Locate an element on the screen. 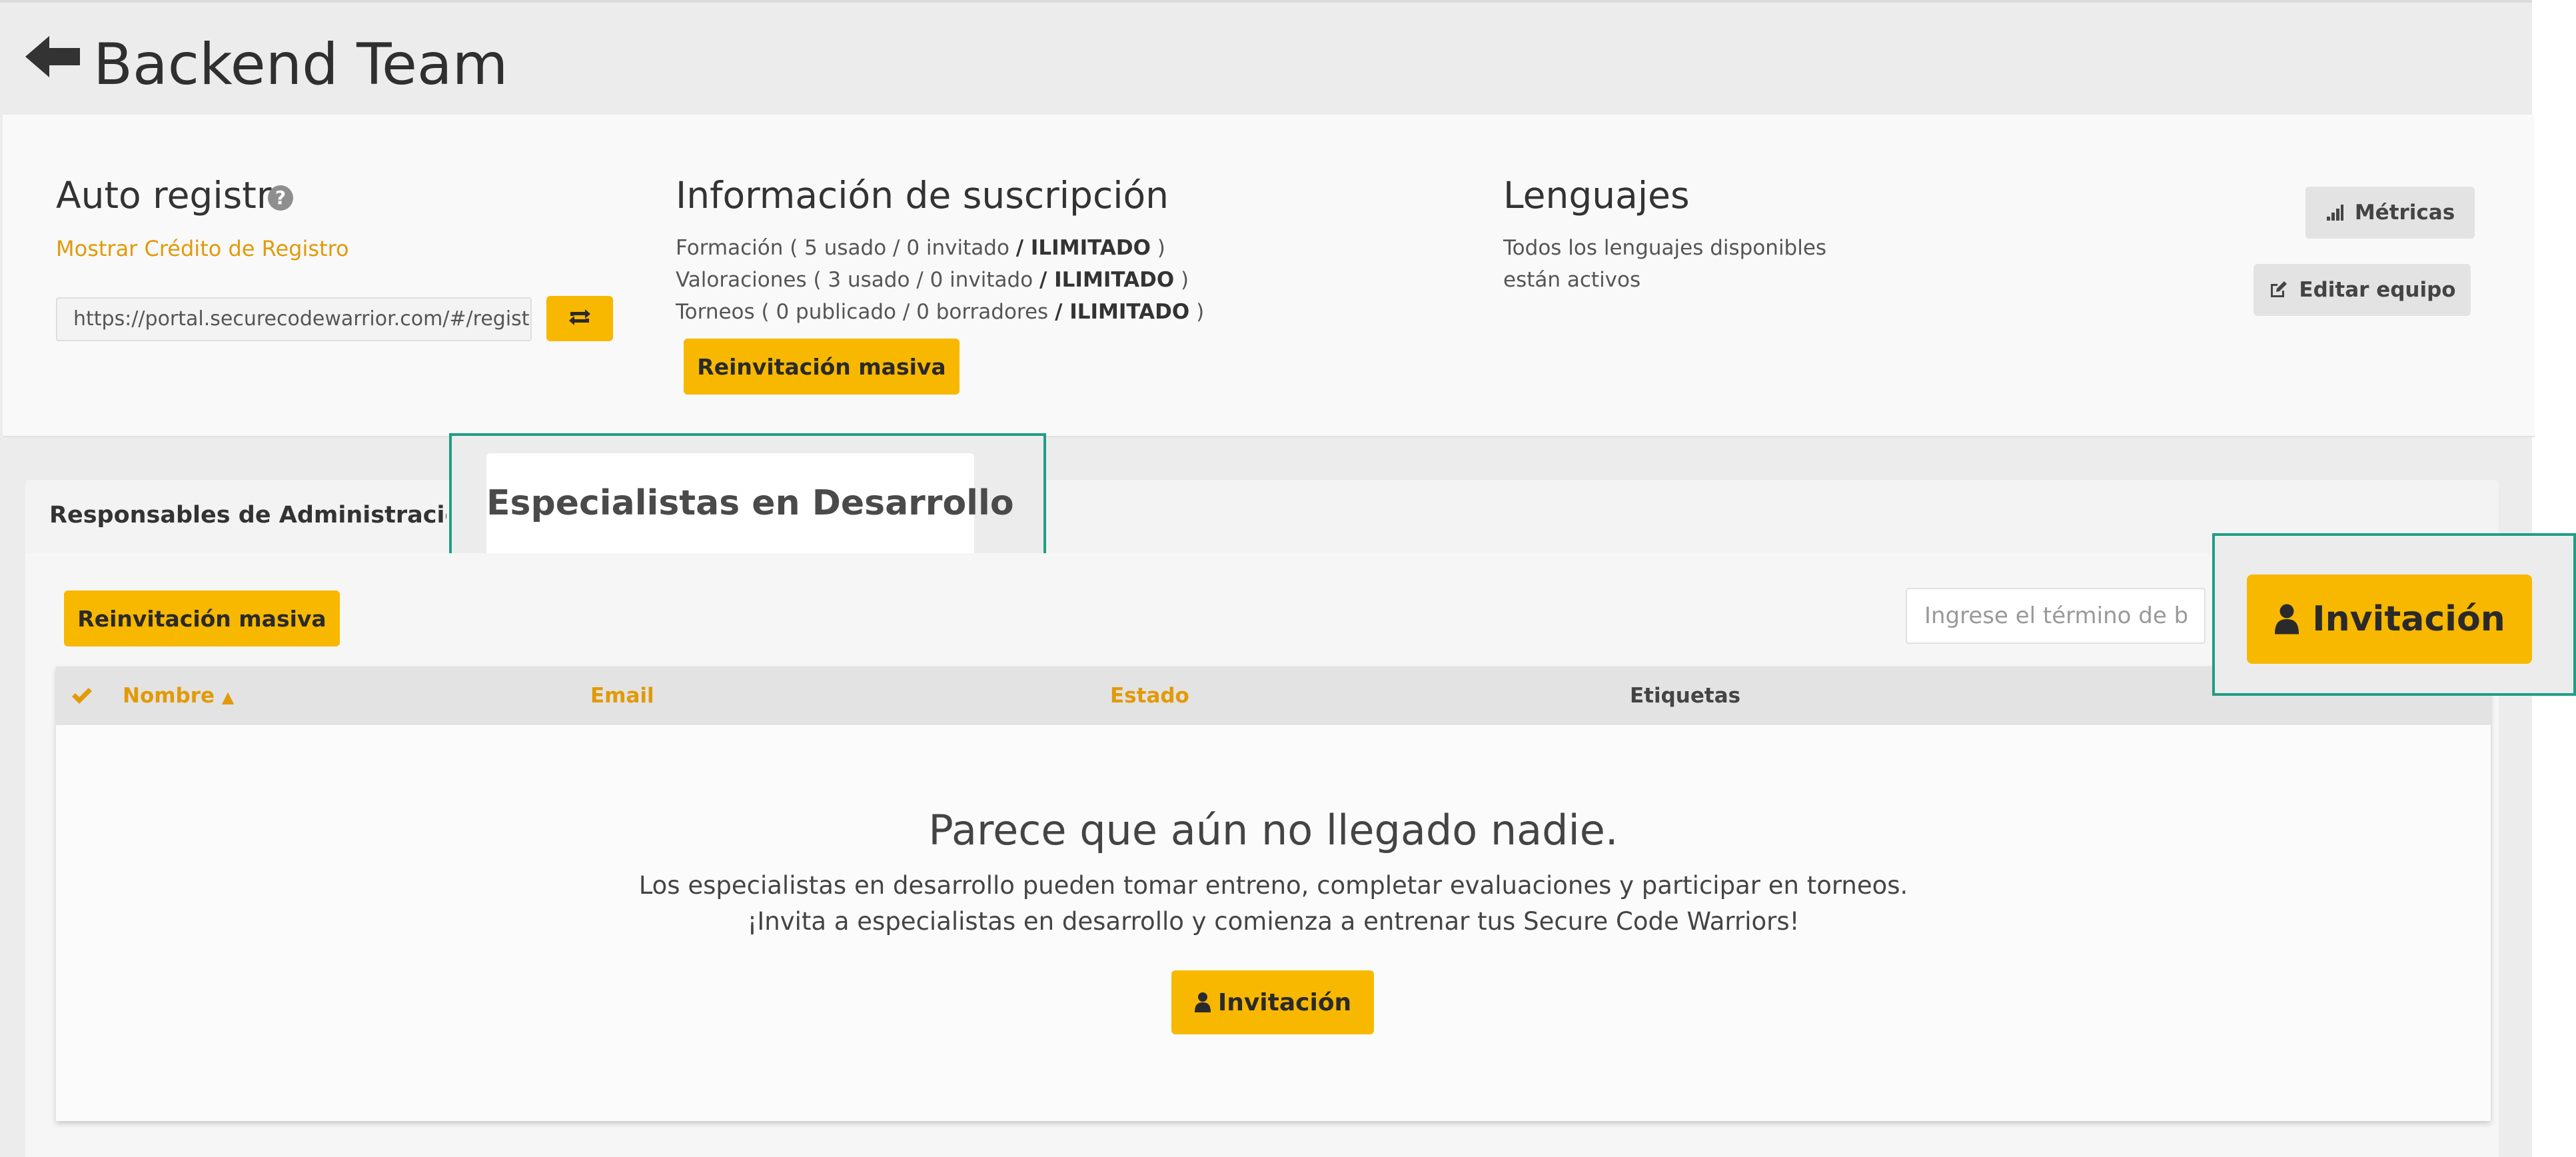  show-registration-credit-link: Mostrar Crédito de Registro is located at coordinates (203, 249).